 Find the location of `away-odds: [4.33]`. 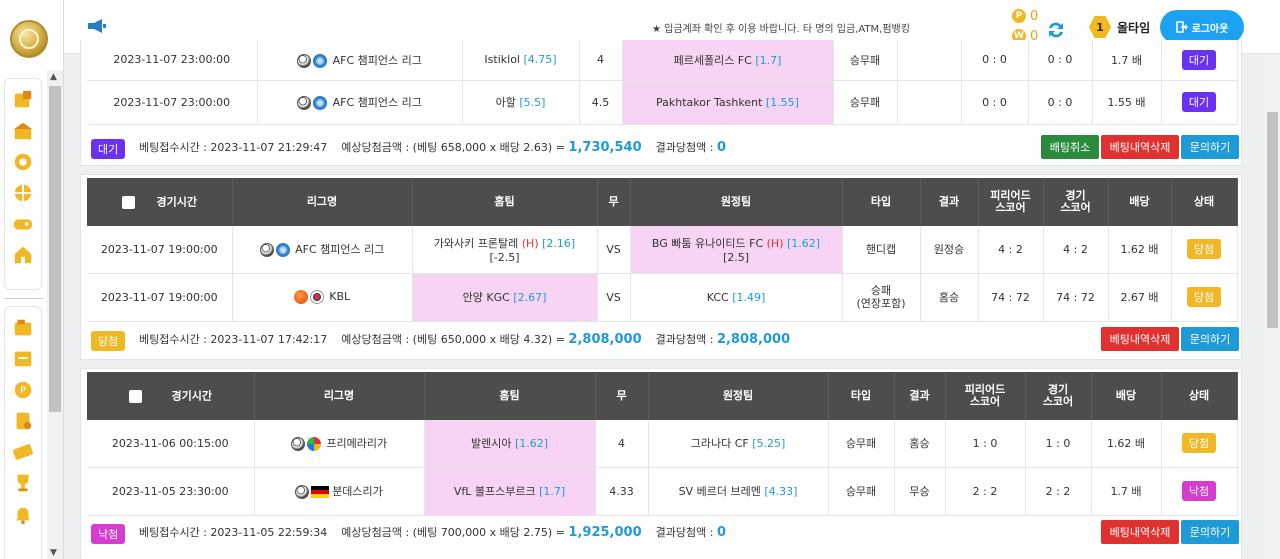

away-odds: [4.33] is located at coordinates (781, 491).